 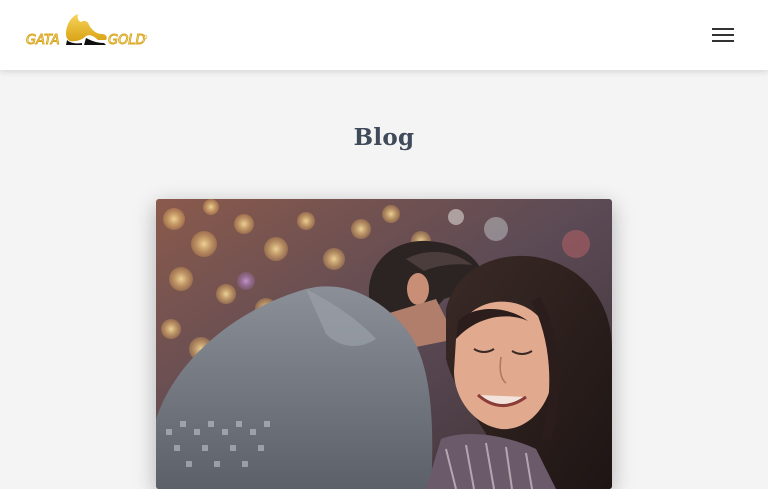 I want to click on hamburger-menu-icon, so click(x=723, y=35).